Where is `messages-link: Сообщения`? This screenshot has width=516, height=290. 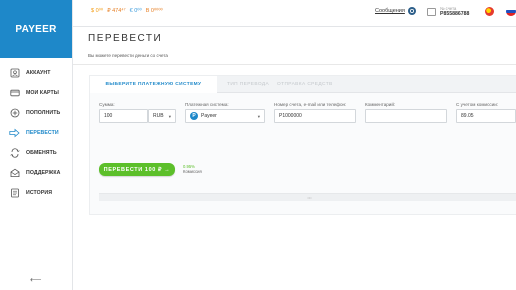 messages-link: Сообщения is located at coordinates (395, 11).